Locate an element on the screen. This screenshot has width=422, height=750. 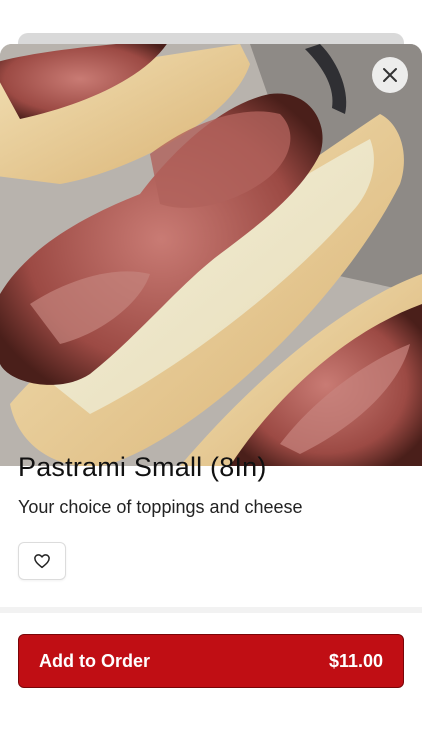
section-divider is located at coordinates (211, 610).